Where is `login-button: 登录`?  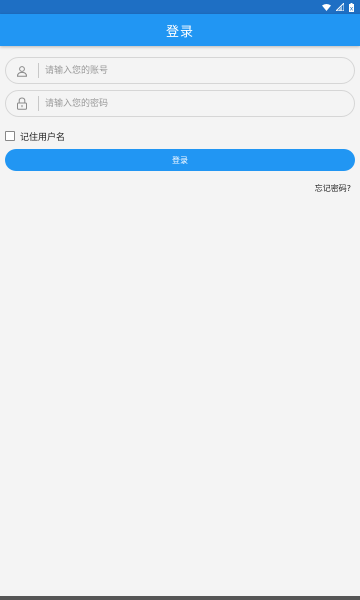
login-button: 登录 is located at coordinates (180, 160).